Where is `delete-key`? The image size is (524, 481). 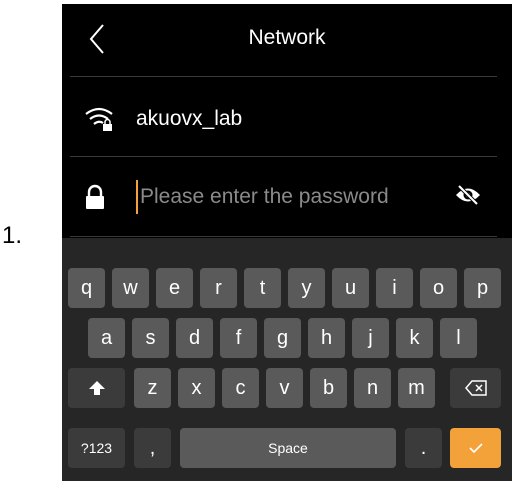 delete-key is located at coordinates (475, 388).